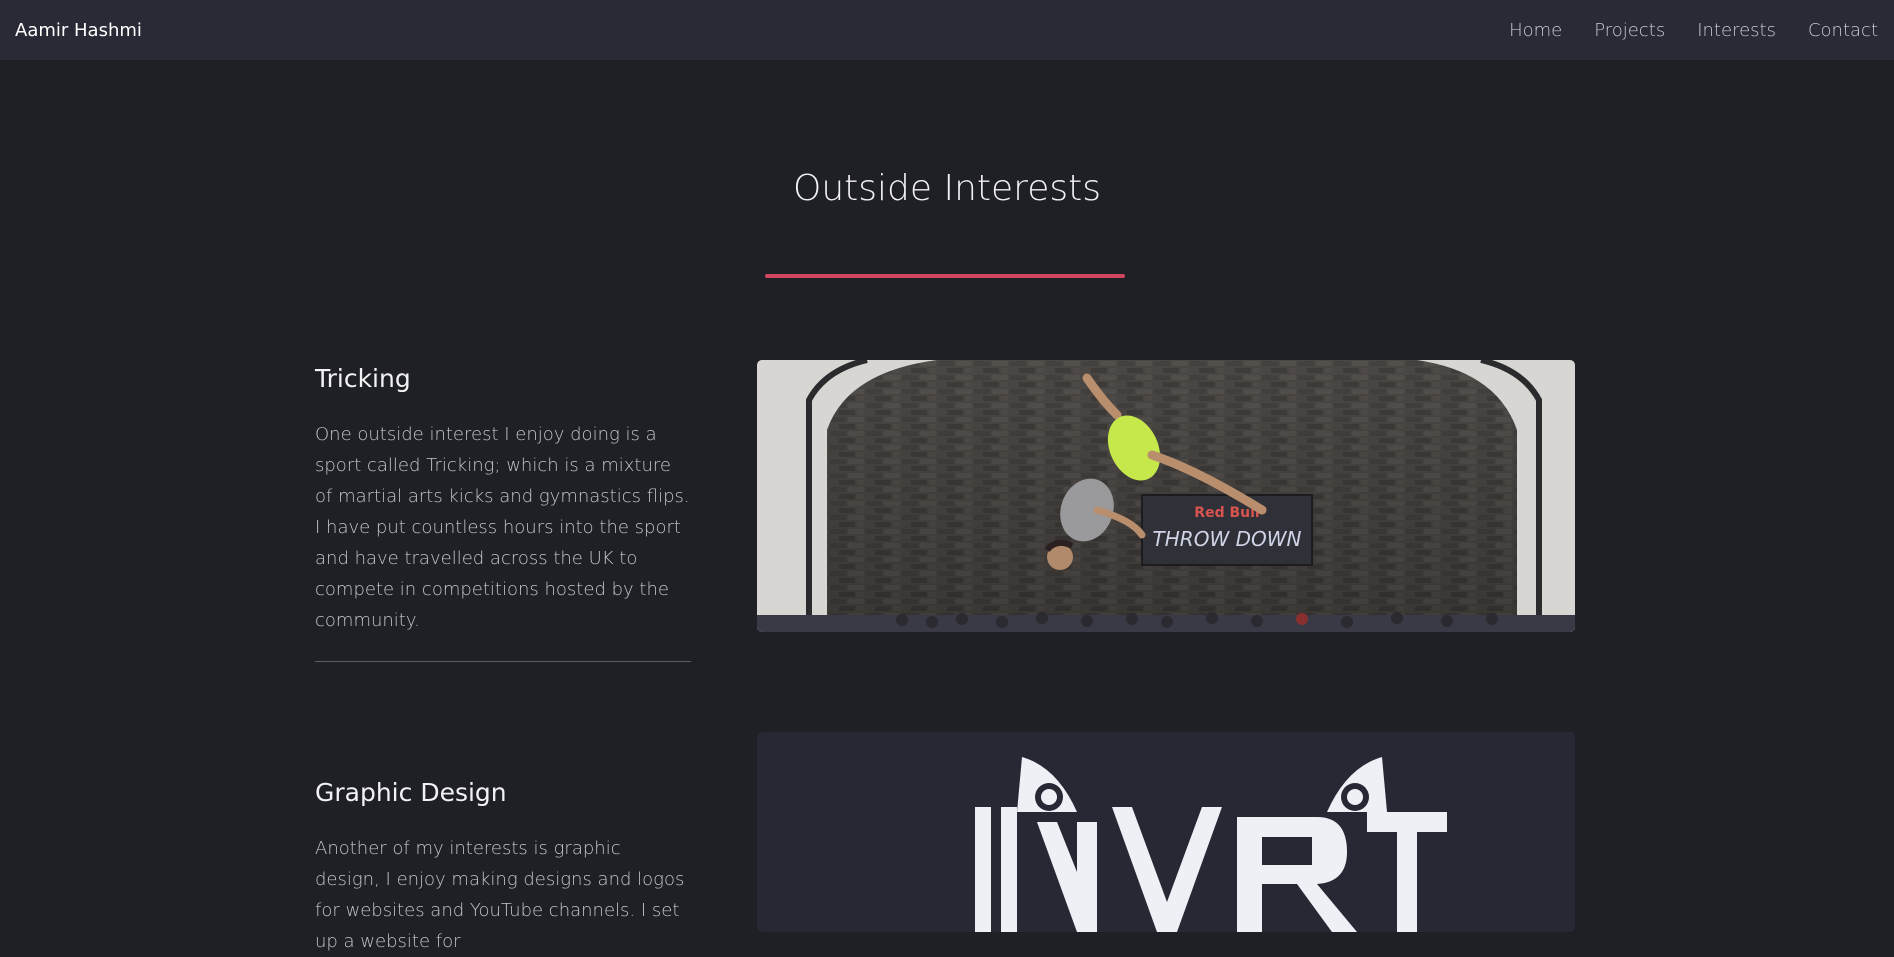  What do you see at coordinates (945, 276) in the screenshot?
I see `title-underline` at bounding box center [945, 276].